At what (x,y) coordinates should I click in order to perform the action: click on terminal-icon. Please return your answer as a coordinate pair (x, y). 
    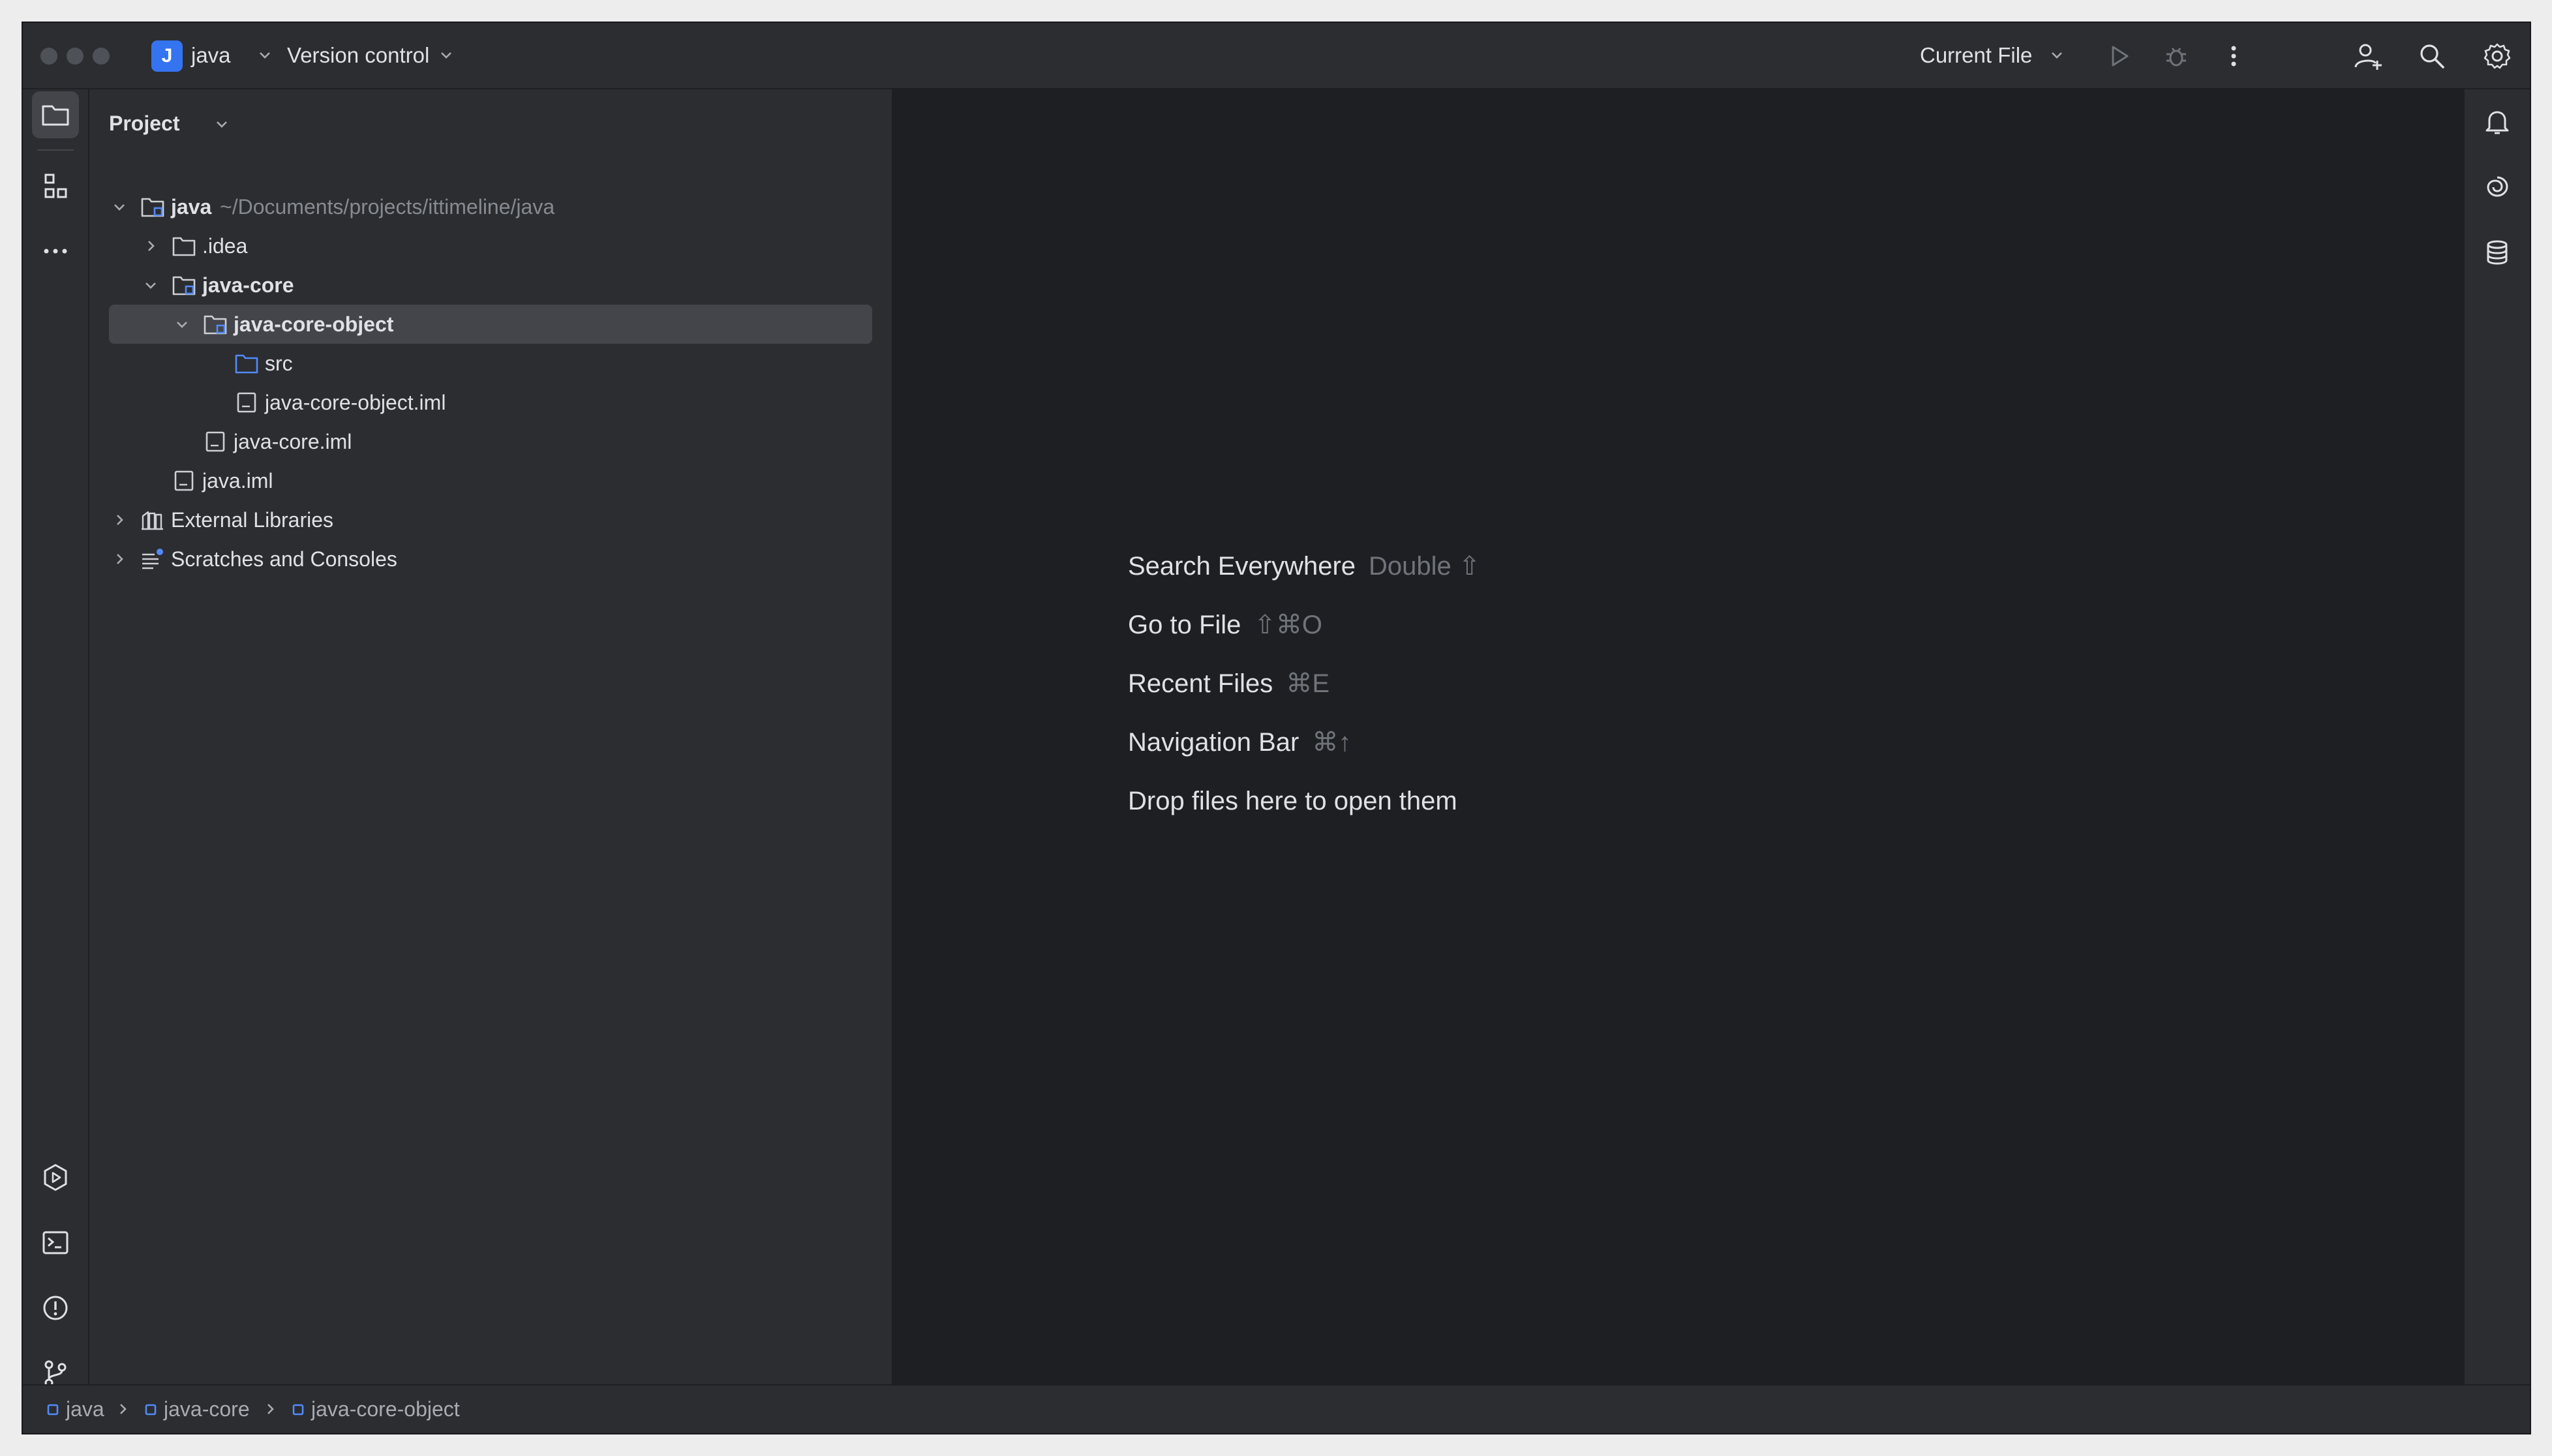
    Looking at the image, I should click on (55, 1243).